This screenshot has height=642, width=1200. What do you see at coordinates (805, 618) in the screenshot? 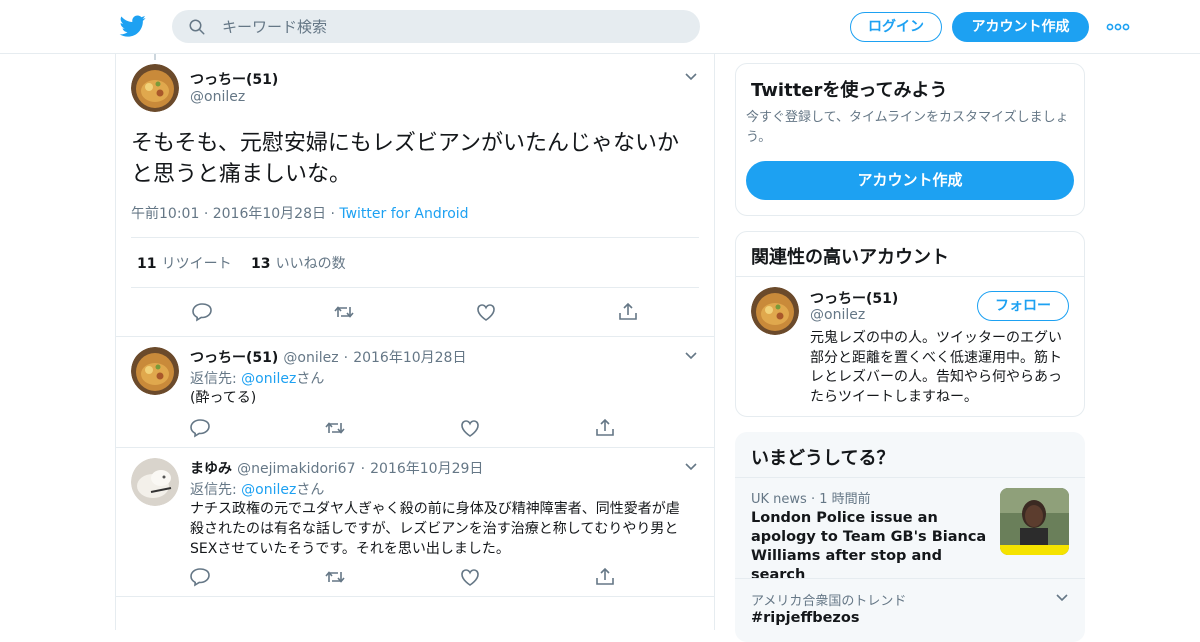
I see `trend-hashtag: #ripjeffbezos` at bounding box center [805, 618].